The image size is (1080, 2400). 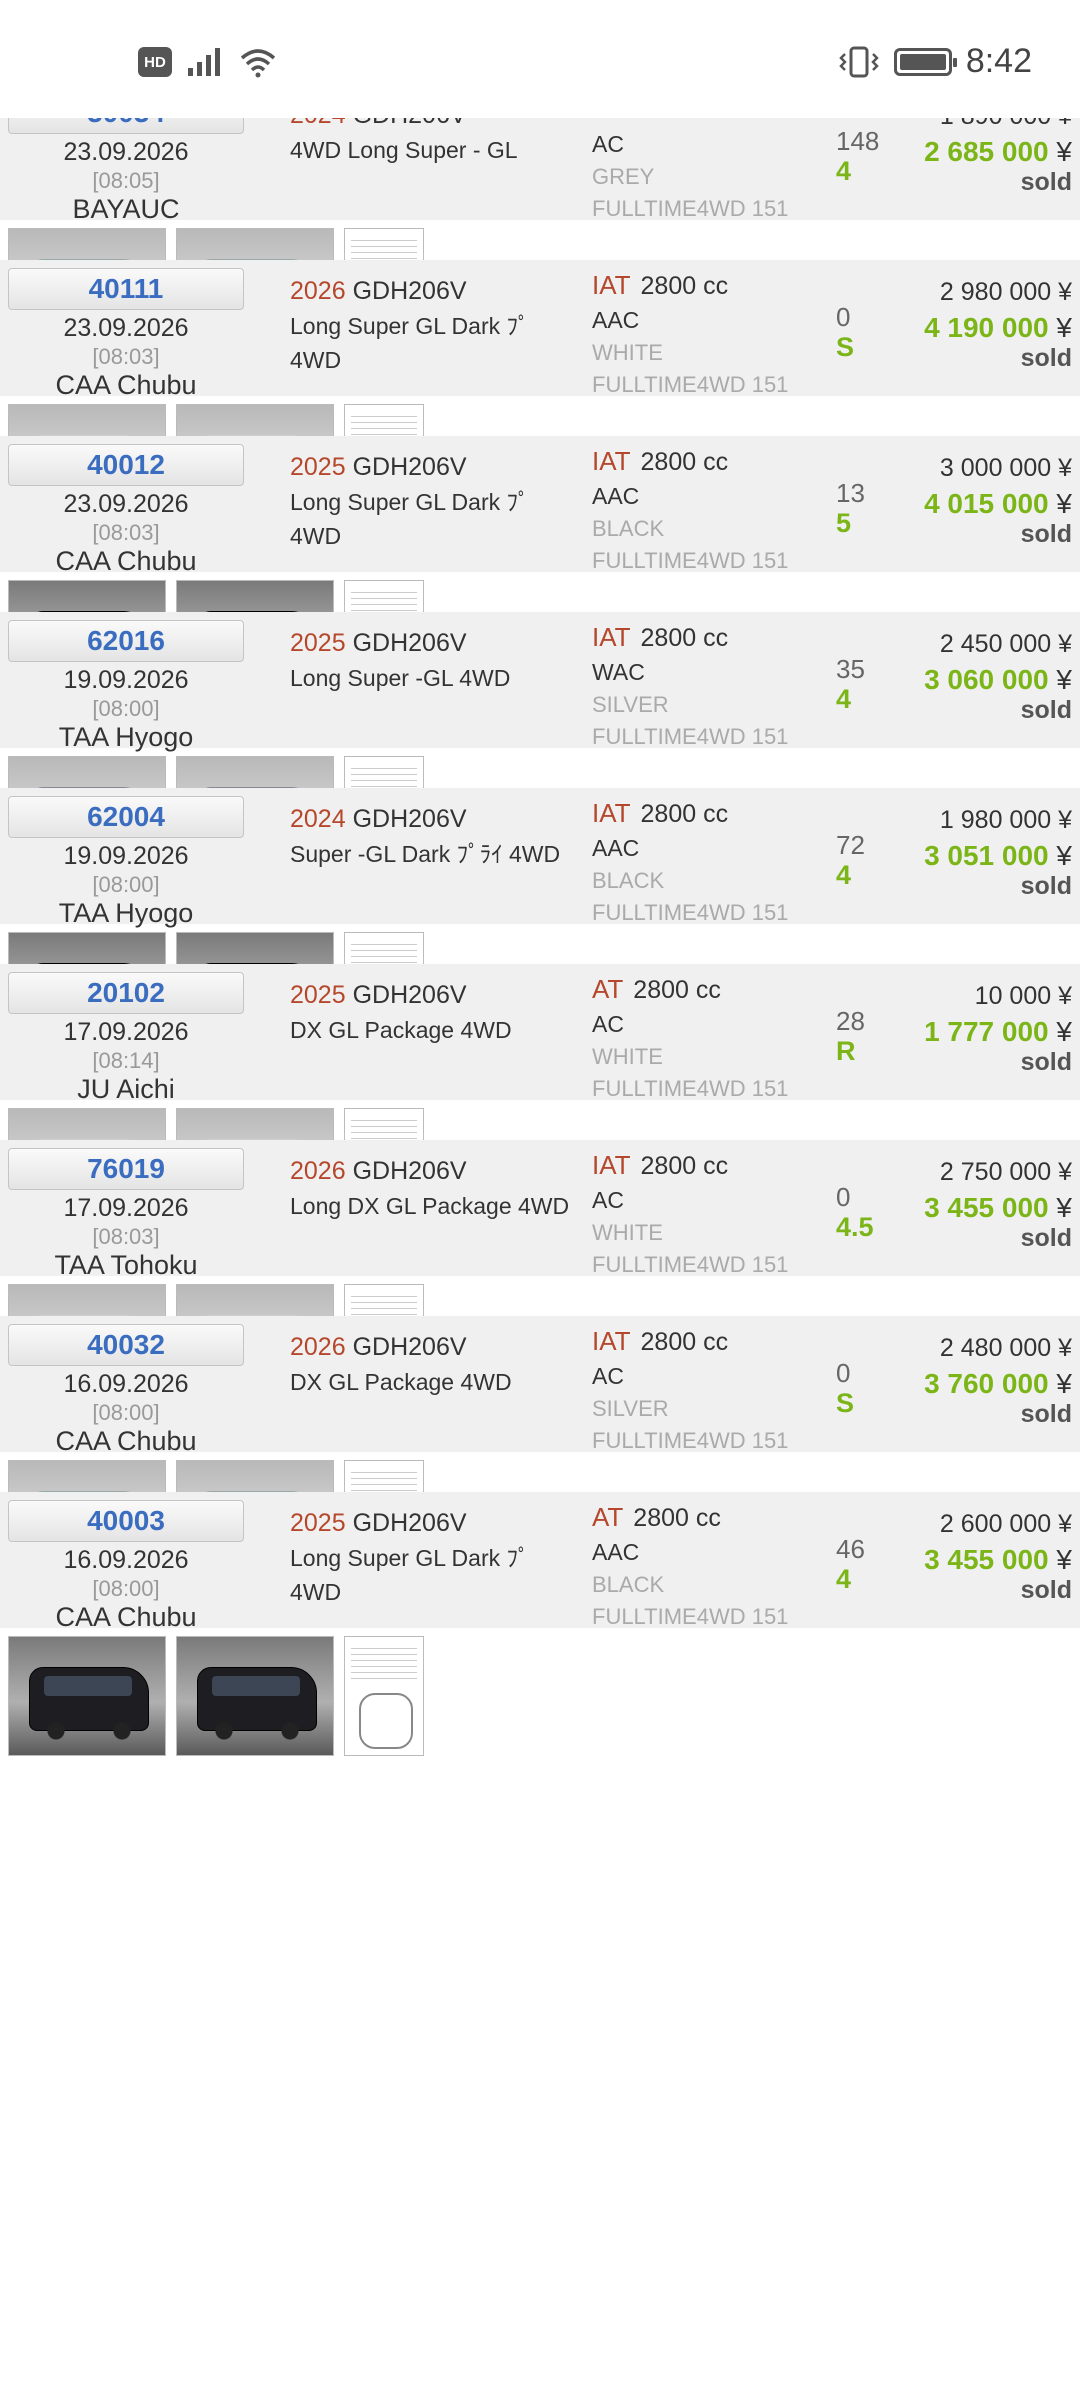 What do you see at coordinates (126, 641) in the screenshot?
I see `lot-number-button: 62016` at bounding box center [126, 641].